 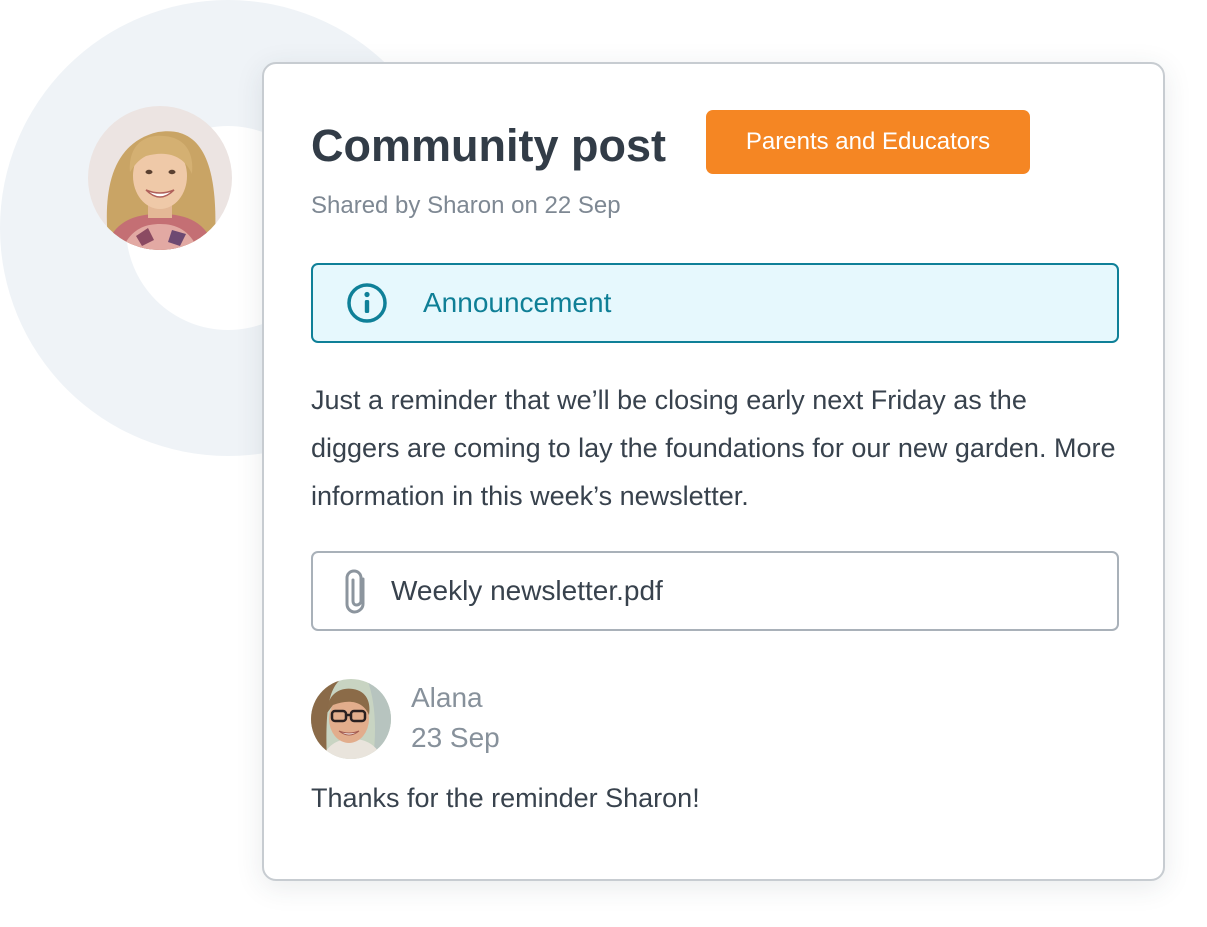 I want to click on attachment-link: Weekly newsletter.pdf, so click(x=715, y=591).